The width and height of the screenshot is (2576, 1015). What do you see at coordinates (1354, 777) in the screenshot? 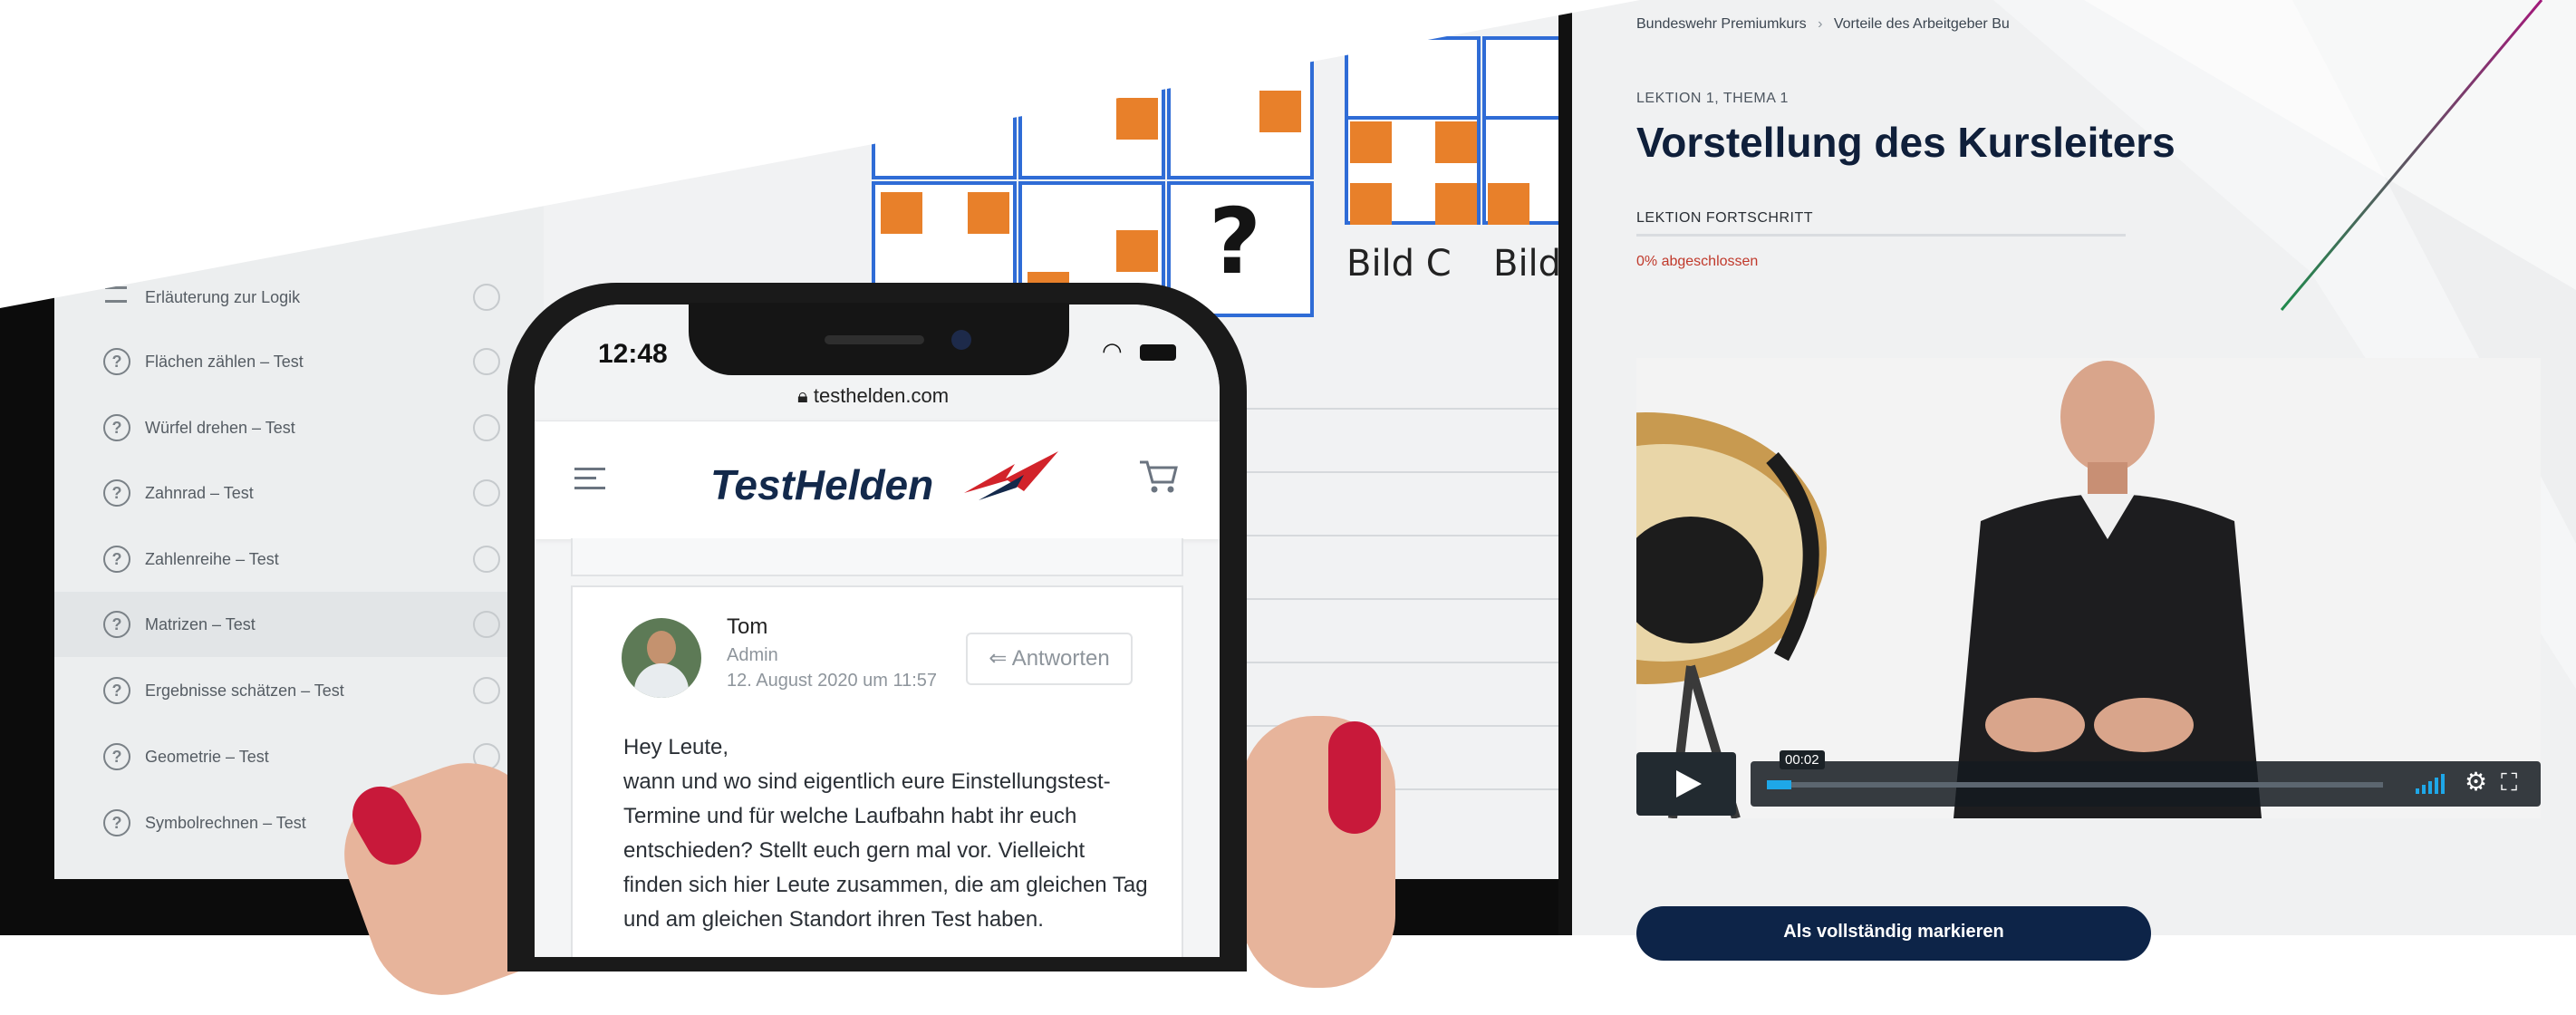
I see `right-finger-nail` at bounding box center [1354, 777].